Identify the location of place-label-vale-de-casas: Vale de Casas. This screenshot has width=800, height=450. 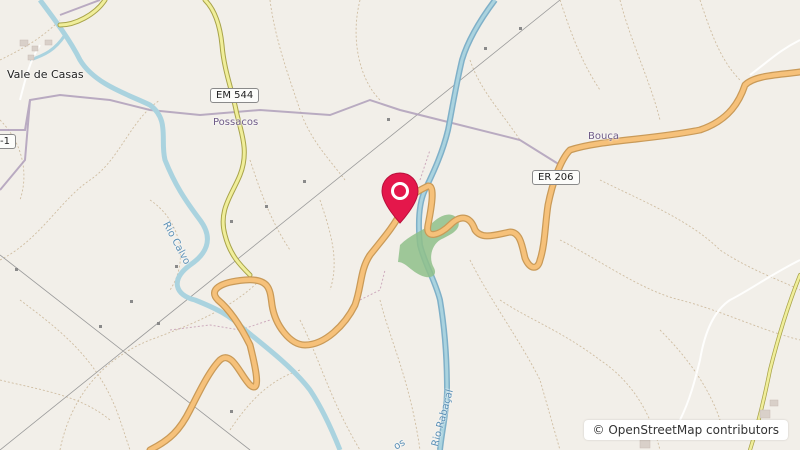
(45, 74).